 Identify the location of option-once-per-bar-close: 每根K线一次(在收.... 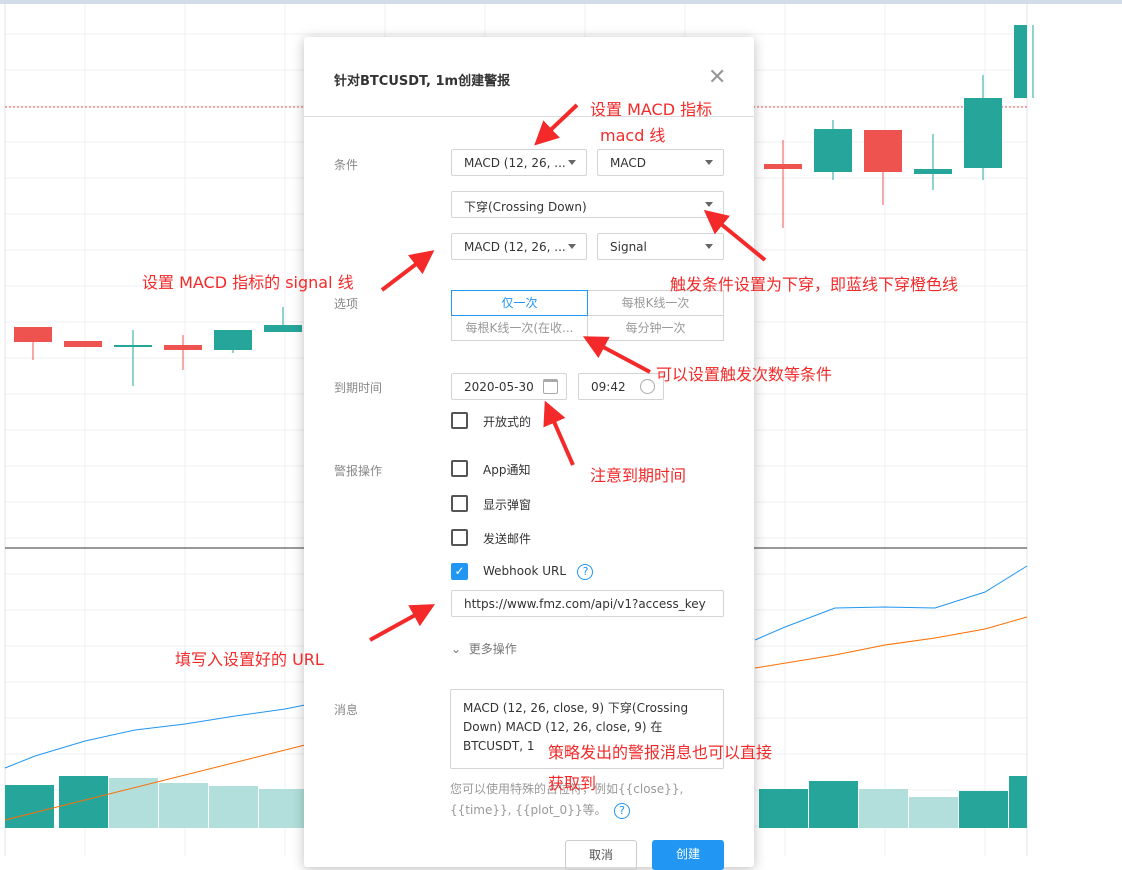
(519, 328).